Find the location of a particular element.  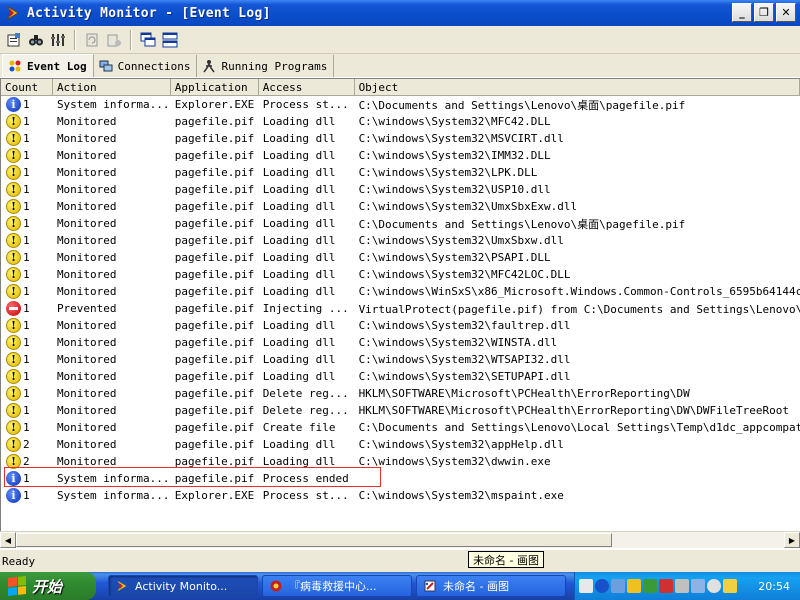

cascade-icon is located at coordinates (148, 40).